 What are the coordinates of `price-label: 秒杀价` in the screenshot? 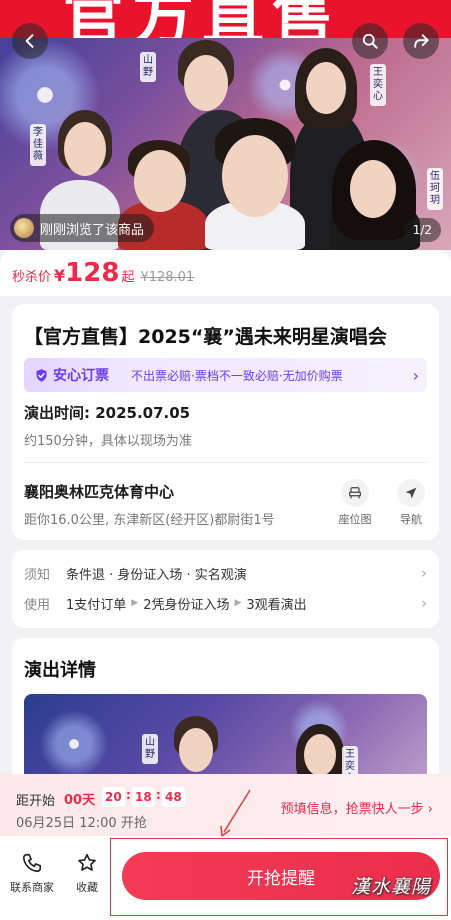 It's located at (32, 277).